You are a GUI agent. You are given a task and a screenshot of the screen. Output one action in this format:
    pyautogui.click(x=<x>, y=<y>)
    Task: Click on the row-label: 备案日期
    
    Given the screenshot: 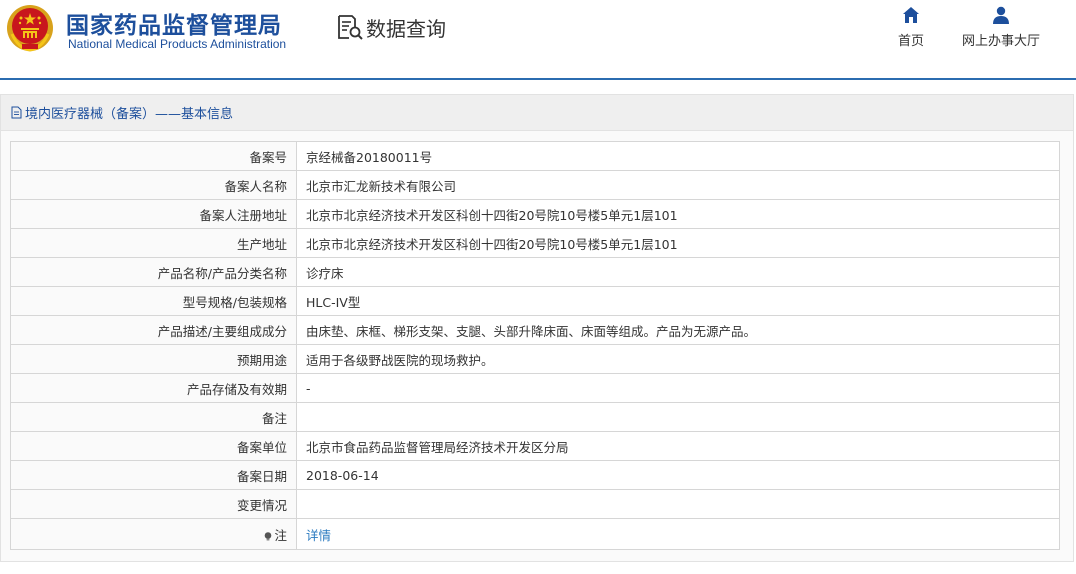 What is the action you would take?
    pyautogui.click(x=153, y=475)
    